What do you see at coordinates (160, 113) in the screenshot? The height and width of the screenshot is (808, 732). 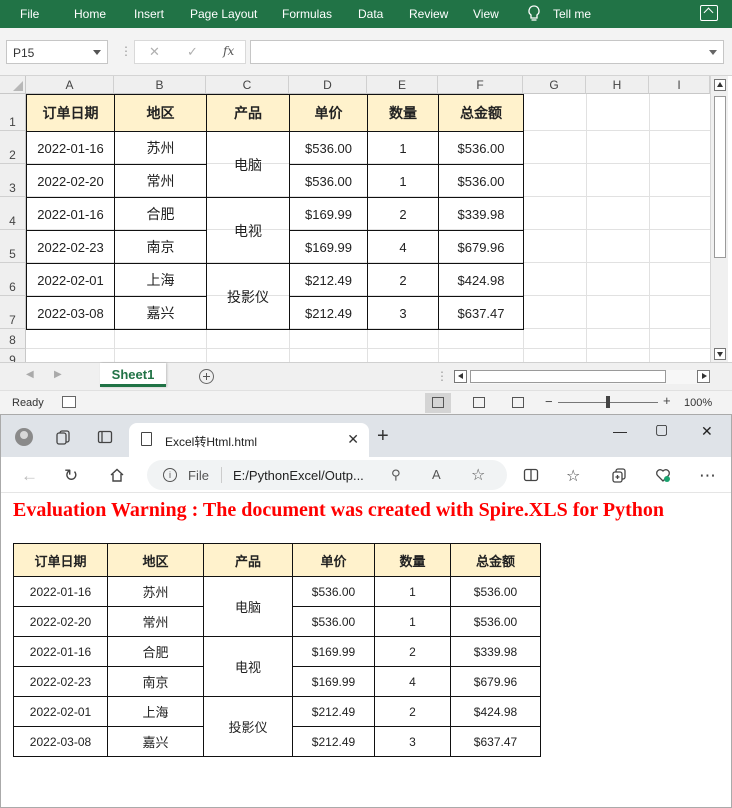 I see `header-cell: 地区` at bounding box center [160, 113].